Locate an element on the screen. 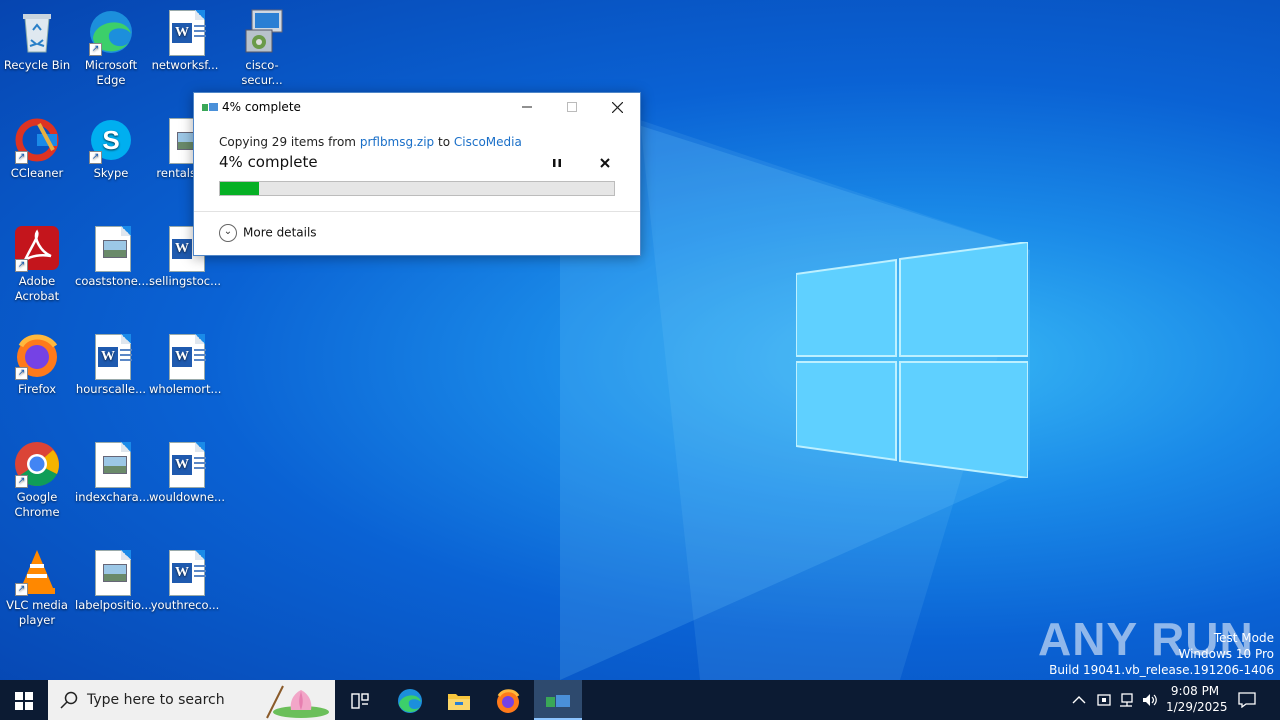  lotus-decoration-icon is located at coordinates (297, 702).